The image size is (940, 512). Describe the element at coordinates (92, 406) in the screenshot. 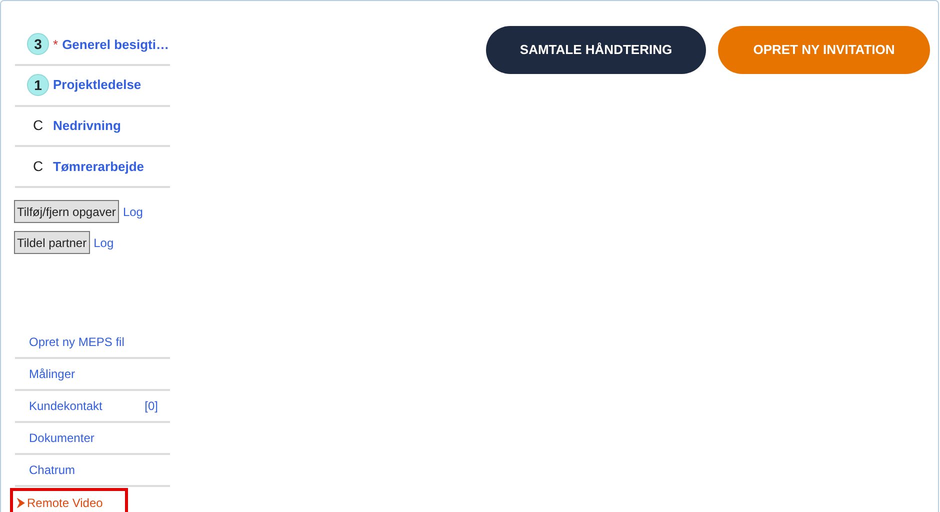

I see `menu-item: Kundekontakt [0]` at that location.